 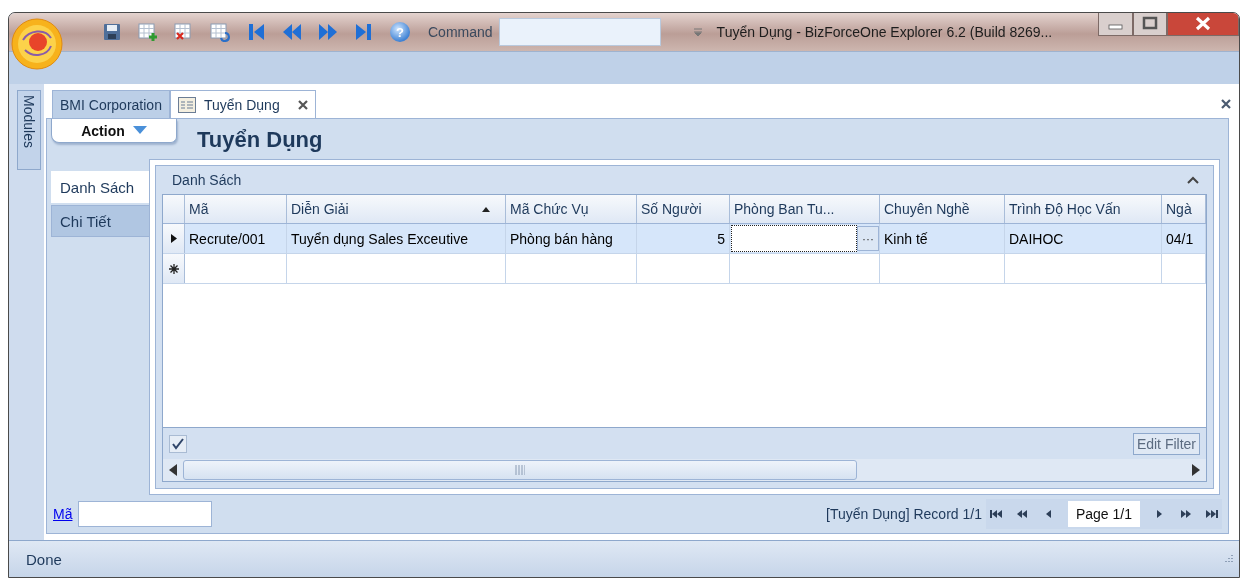 What do you see at coordinates (460, 32) in the screenshot?
I see `command-label: Command` at bounding box center [460, 32].